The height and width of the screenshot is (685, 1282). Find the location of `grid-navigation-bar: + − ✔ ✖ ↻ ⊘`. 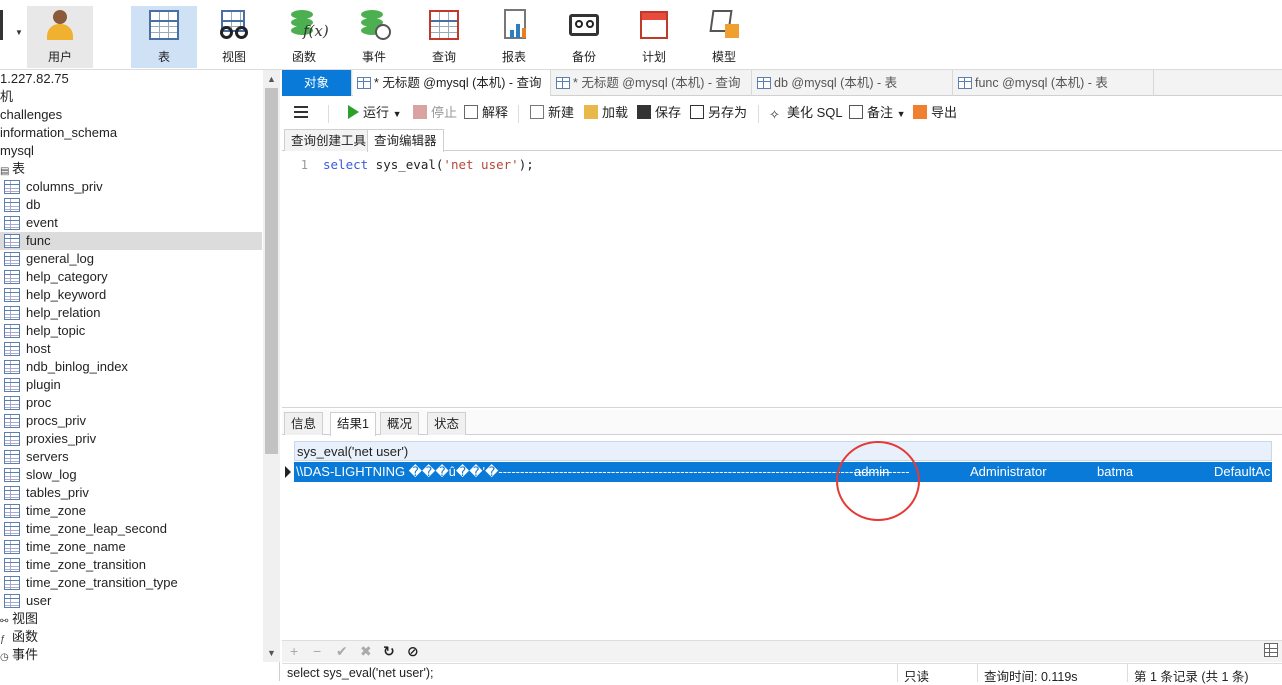

grid-navigation-bar: + − ✔ ✖ ↻ ⊘ is located at coordinates (782, 651).